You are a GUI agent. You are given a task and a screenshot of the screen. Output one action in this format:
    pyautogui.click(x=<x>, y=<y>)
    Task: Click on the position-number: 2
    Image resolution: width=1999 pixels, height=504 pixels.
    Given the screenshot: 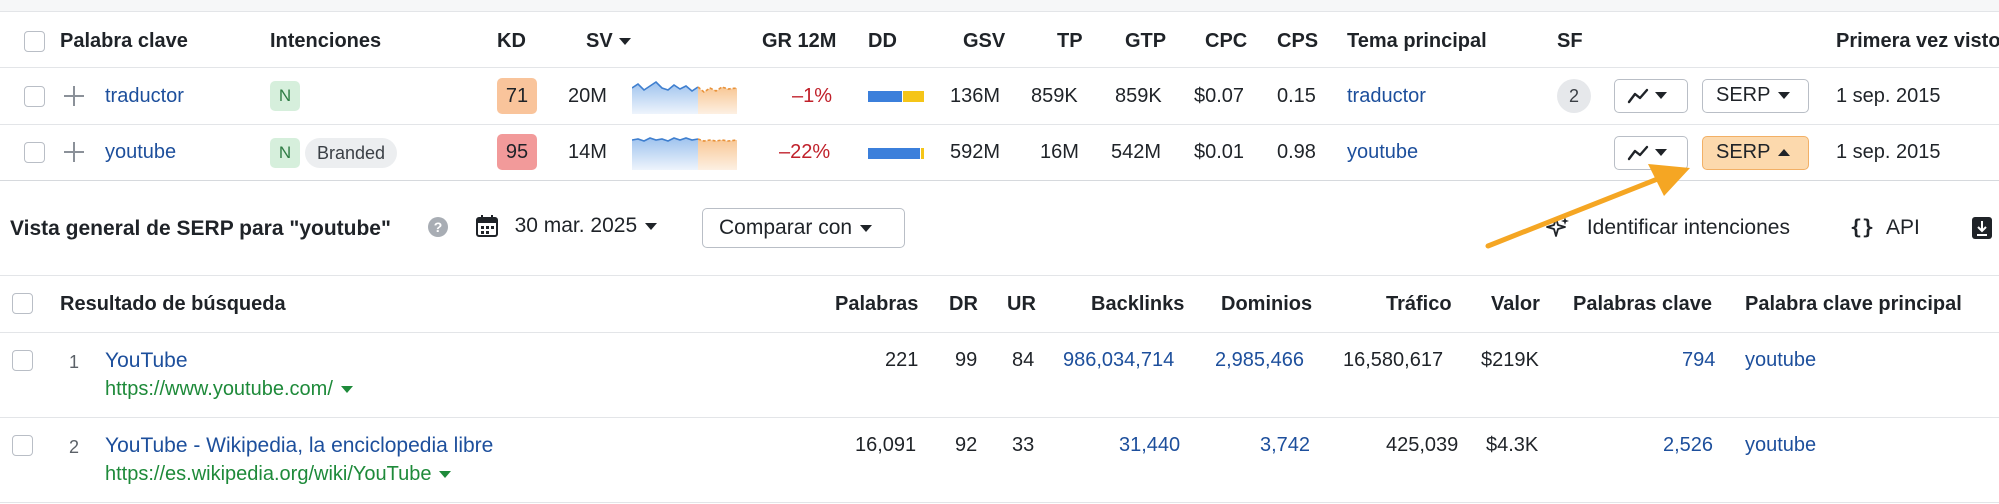 What is the action you would take?
    pyautogui.click(x=74, y=447)
    